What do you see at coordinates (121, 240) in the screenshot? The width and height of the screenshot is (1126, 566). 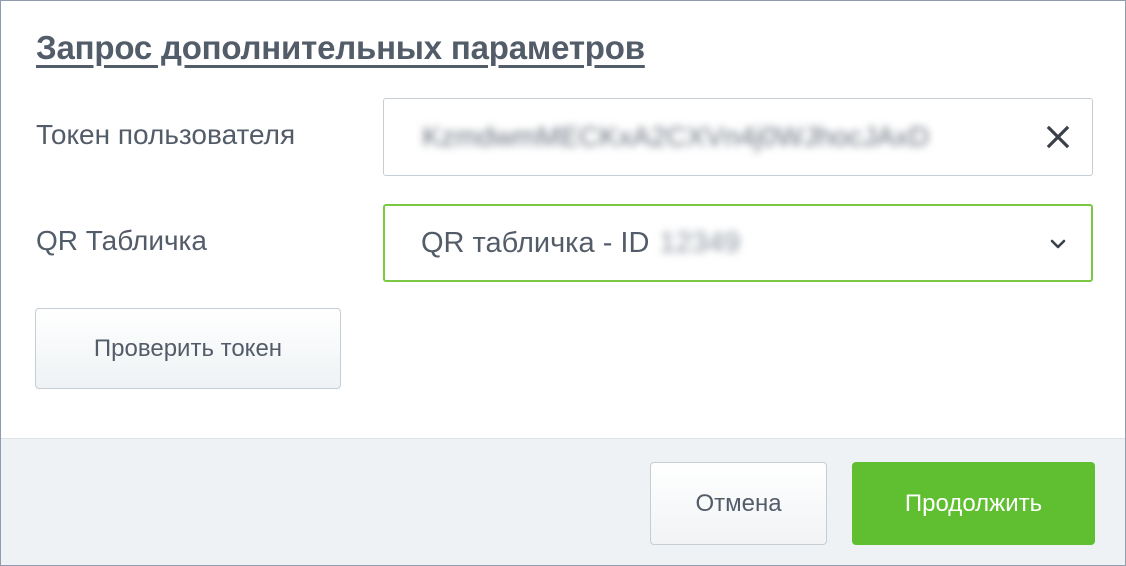 I see `qr-label: QR Табличка` at bounding box center [121, 240].